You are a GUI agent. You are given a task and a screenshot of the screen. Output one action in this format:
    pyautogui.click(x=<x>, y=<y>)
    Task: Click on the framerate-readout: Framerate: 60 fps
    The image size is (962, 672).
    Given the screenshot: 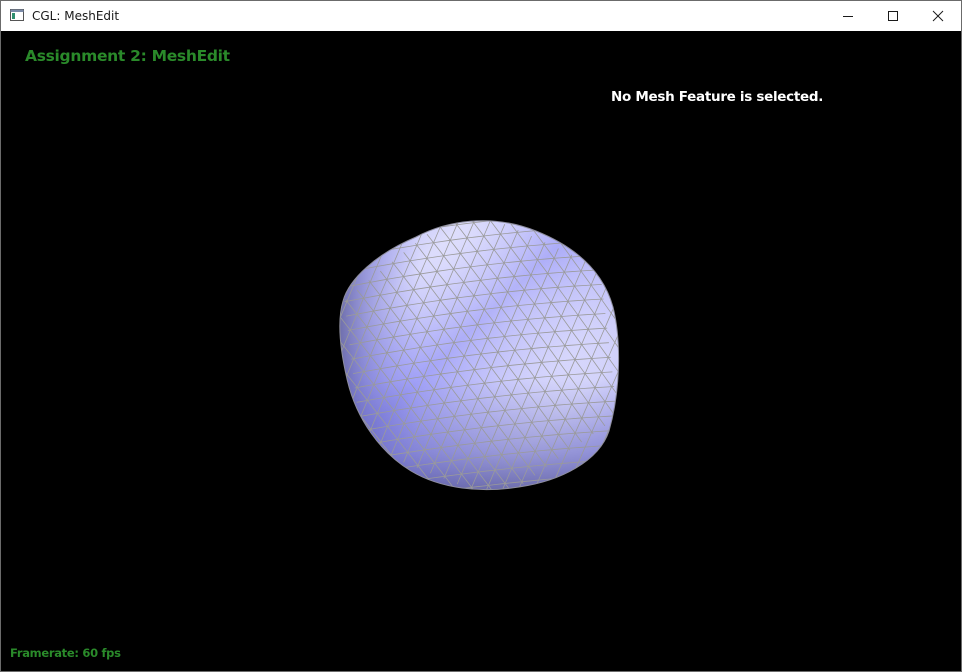 What is the action you would take?
    pyautogui.click(x=65, y=653)
    